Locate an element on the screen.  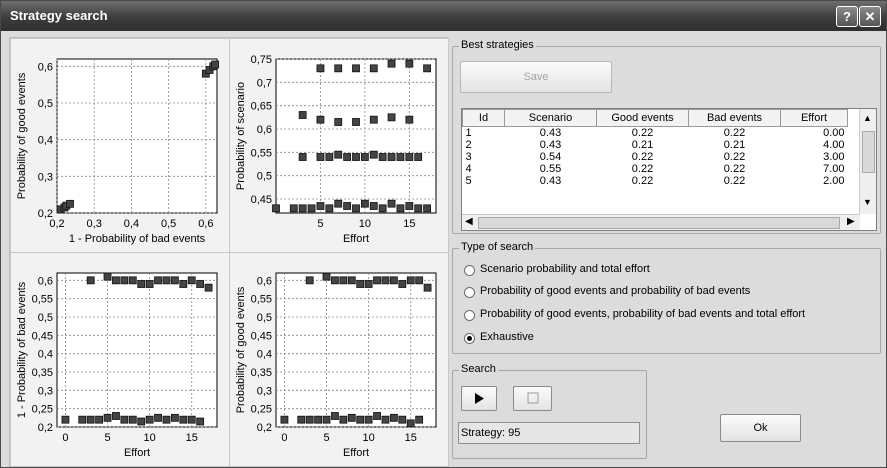
x-tick-label: 0,5 is located at coordinates (168, 224).